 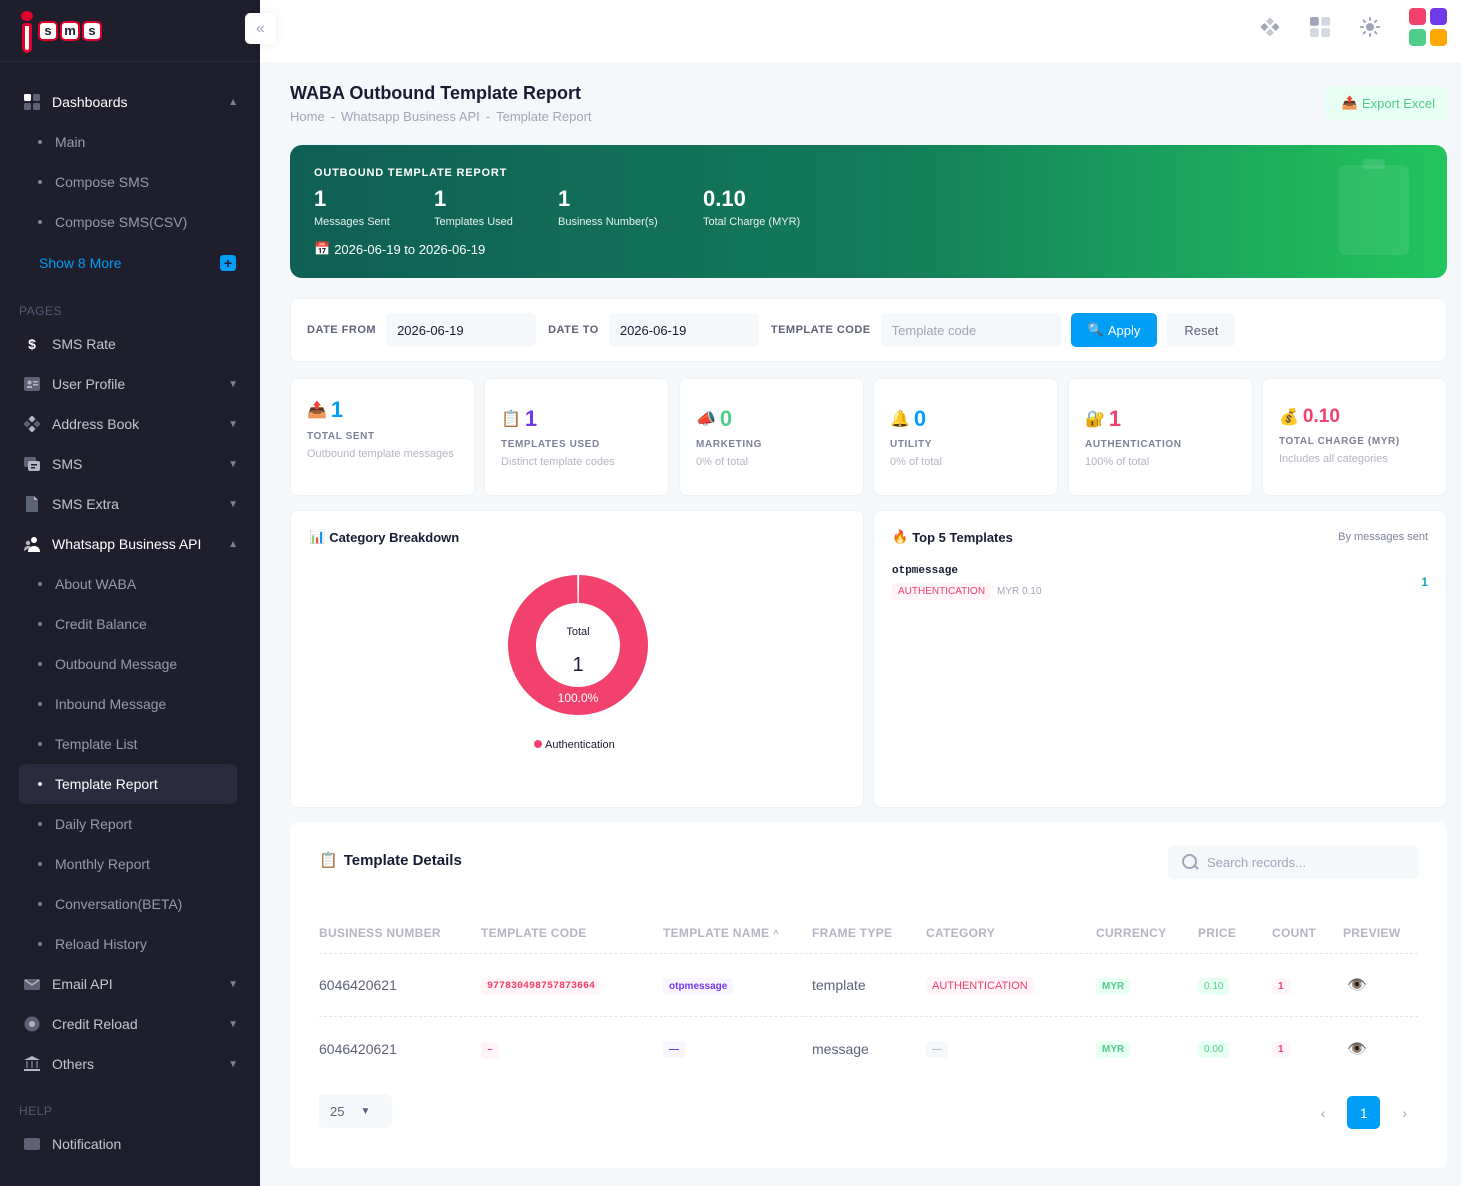 I want to click on column-header-frame-type: FRAME TYPE, so click(x=869, y=933).